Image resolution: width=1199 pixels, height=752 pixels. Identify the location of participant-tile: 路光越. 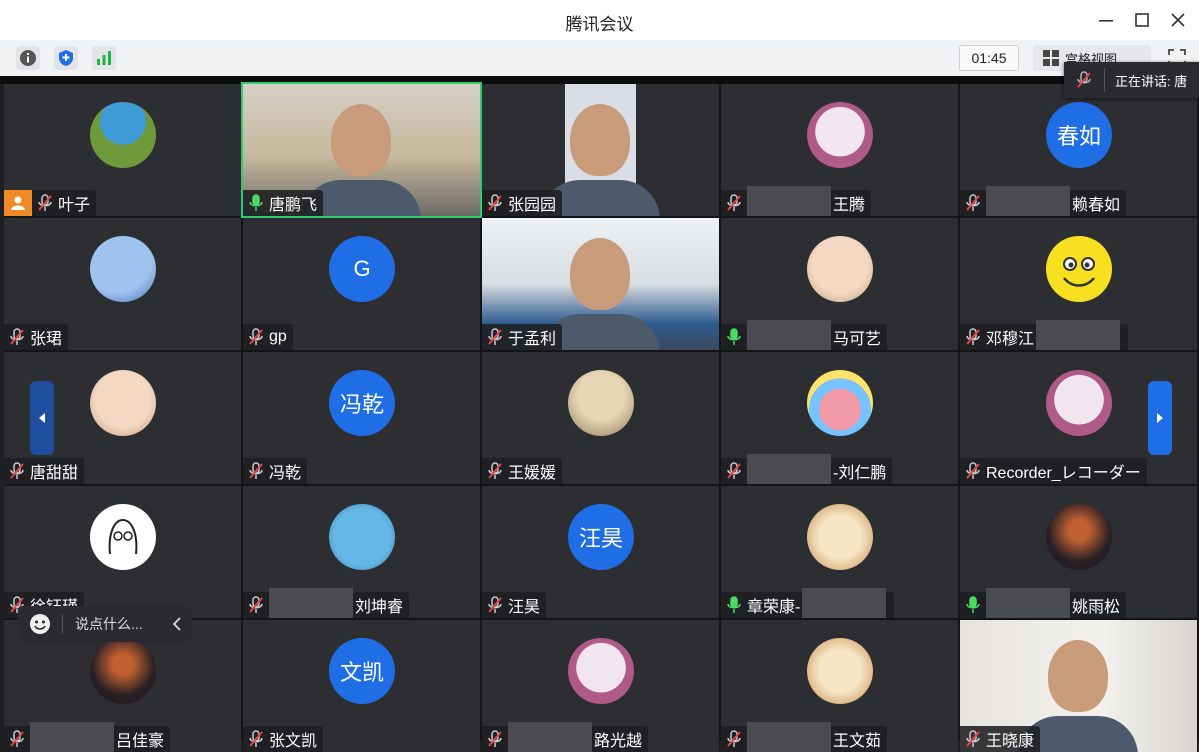
(600, 686).